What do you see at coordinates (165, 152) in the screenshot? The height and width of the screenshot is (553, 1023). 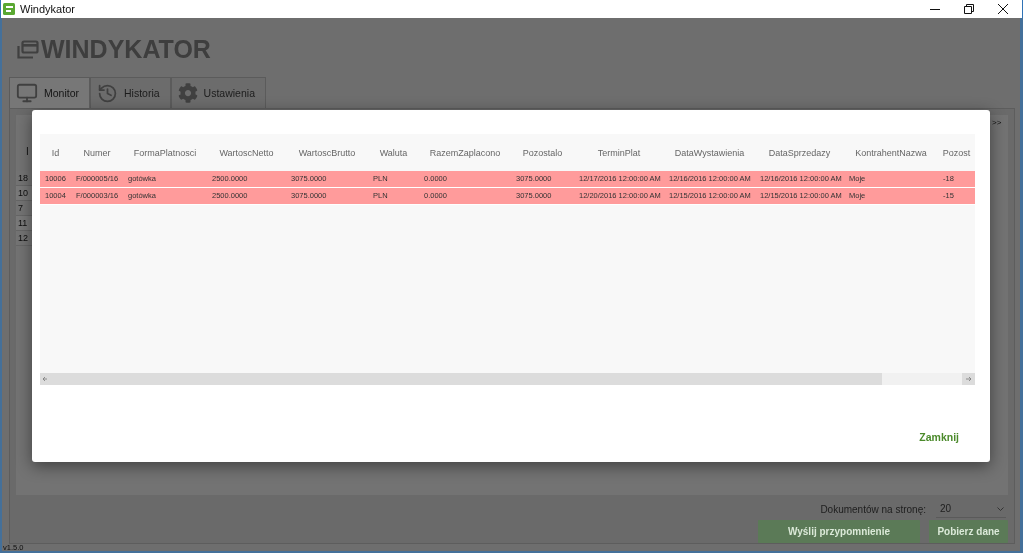 I see `column-header: FormaPlatnosci` at bounding box center [165, 152].